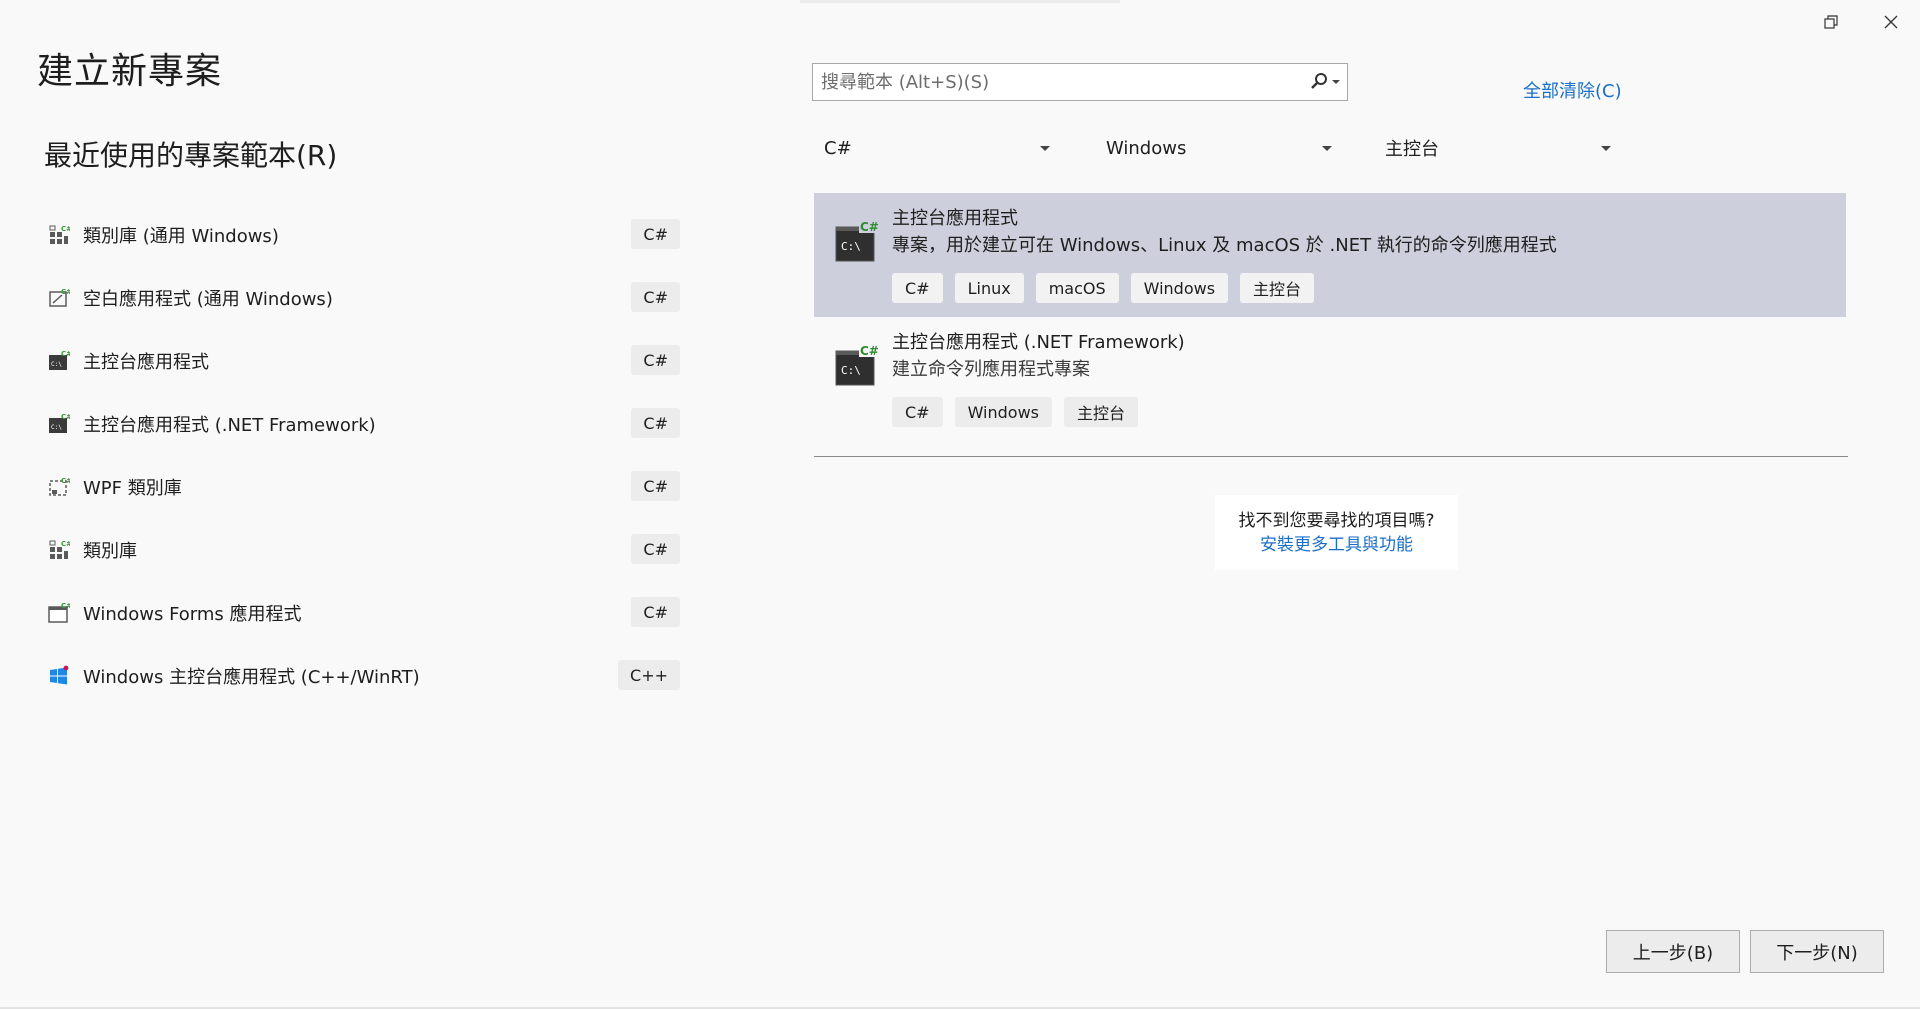 The height and width of the screenshot is (1009, 1920). What do you see at coordinates (1318, 81) in the screenshot?
I see `search-icon` at bounding box center [1318, 81].